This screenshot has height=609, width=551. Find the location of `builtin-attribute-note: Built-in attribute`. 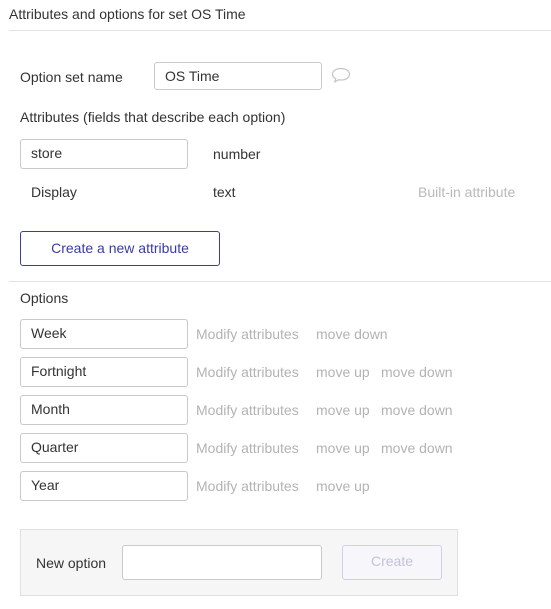

builtin-attribute-note: Built-in attribute is located at coordinates (467, 192).